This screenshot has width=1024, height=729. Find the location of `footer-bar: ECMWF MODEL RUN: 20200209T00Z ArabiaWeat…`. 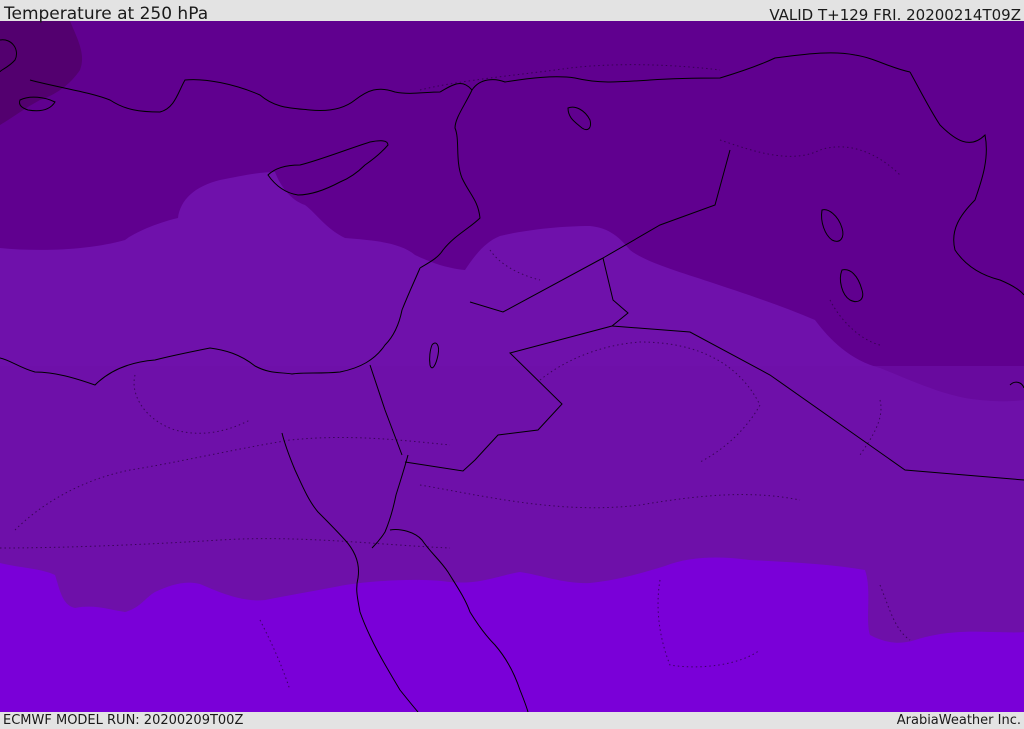

footer-bar: ECMWF MODEL RUN: 20200209T00Z ArabiaWeat… is located at coordinates (512, 720).